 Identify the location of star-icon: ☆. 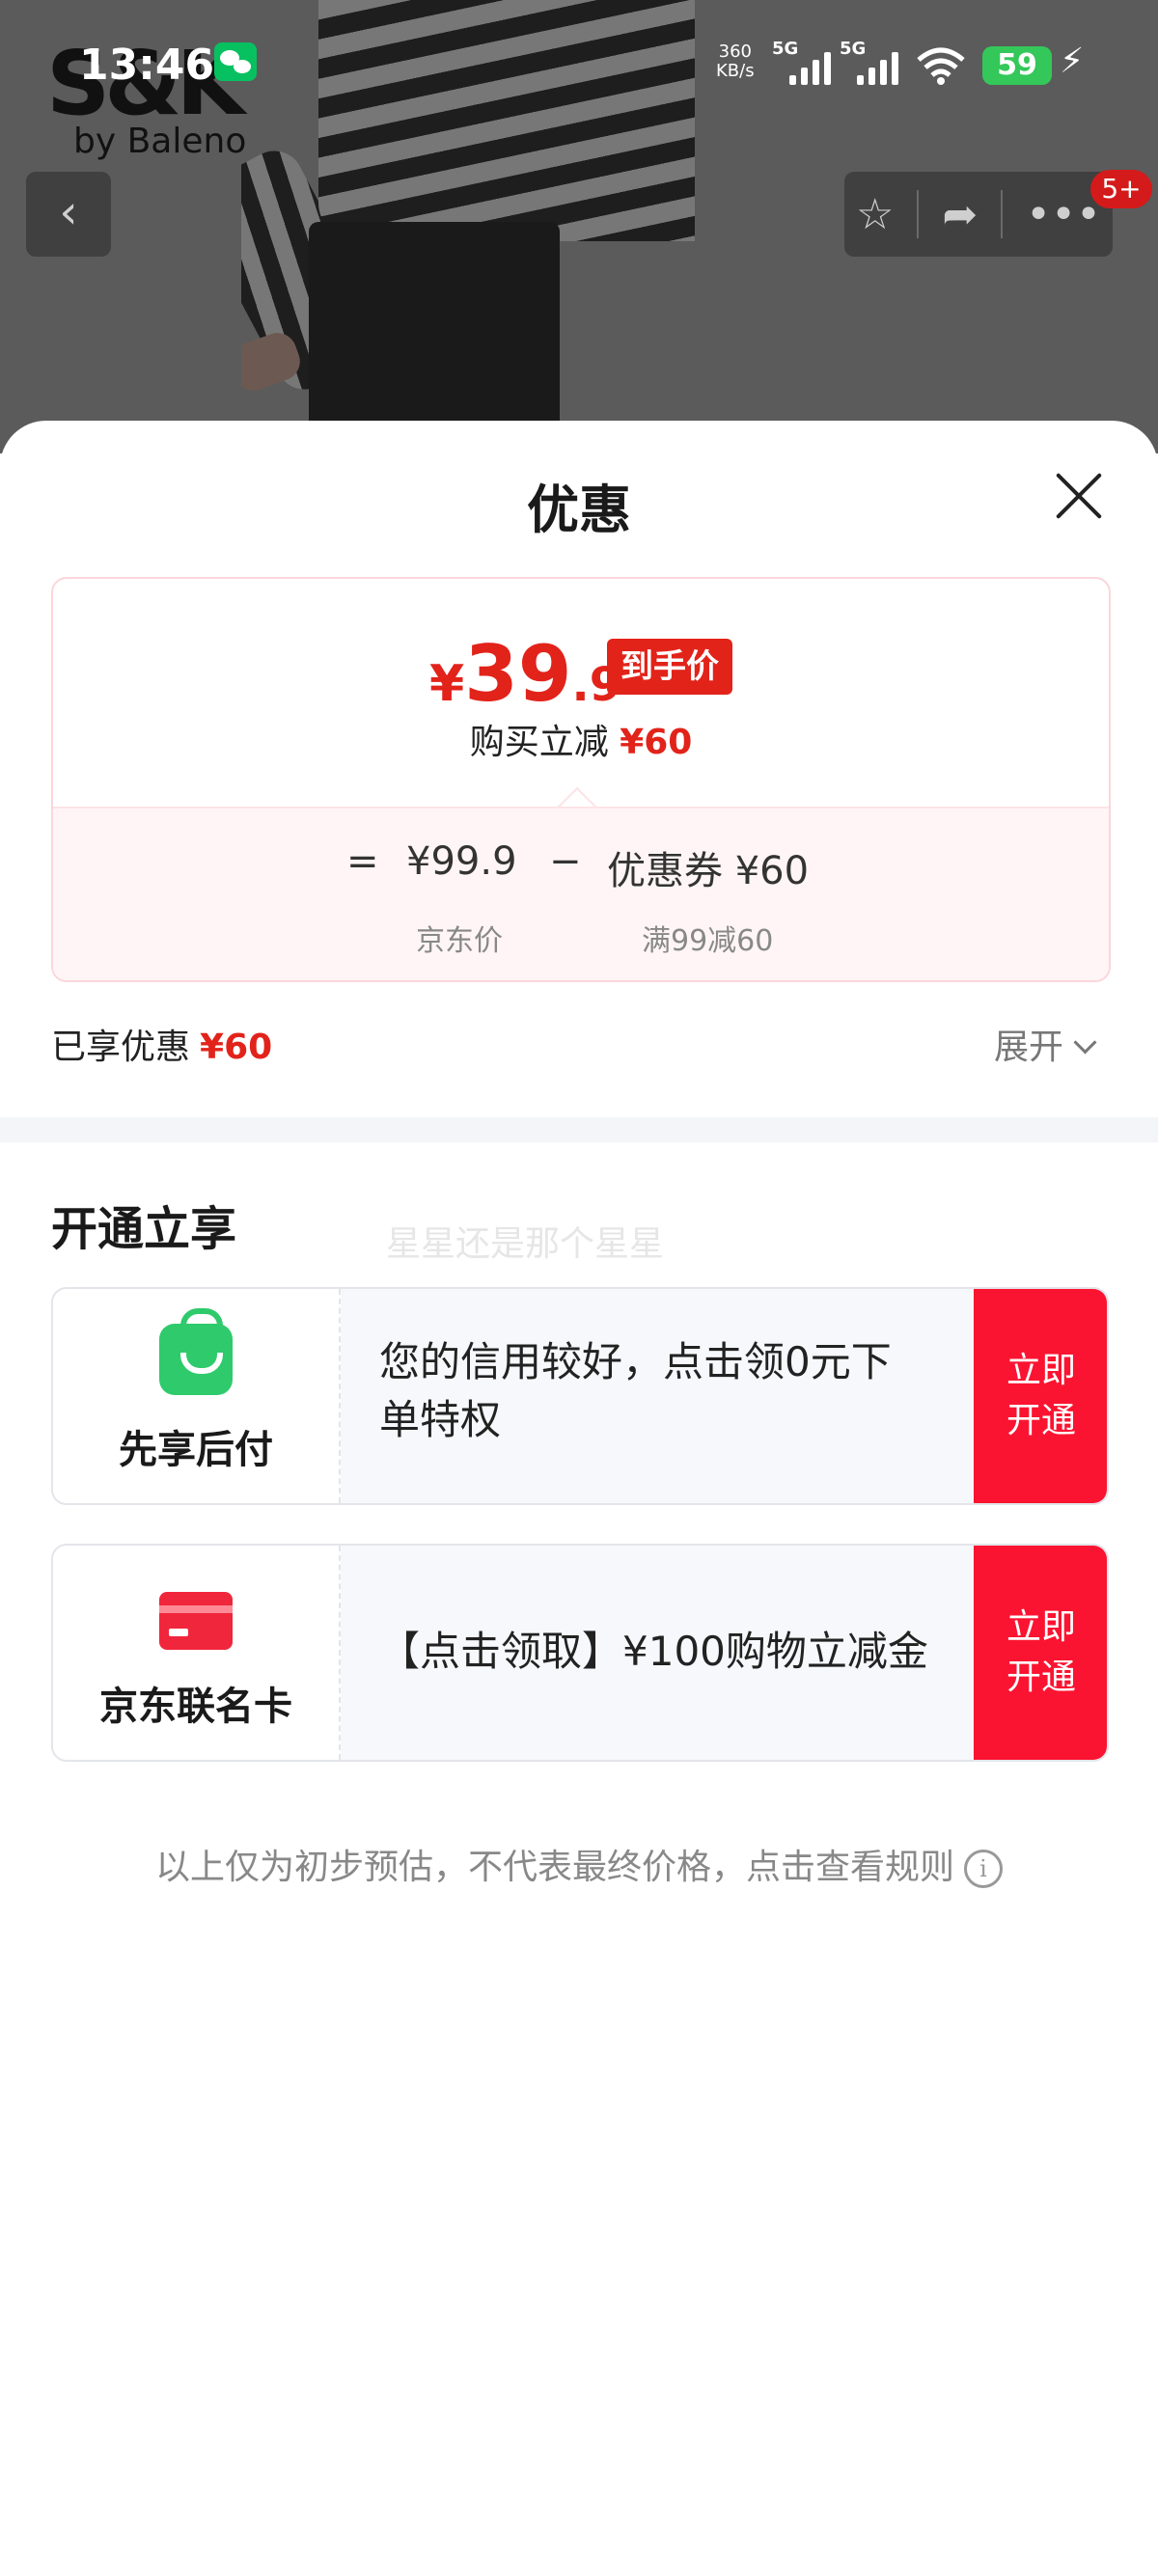
(875, 215).